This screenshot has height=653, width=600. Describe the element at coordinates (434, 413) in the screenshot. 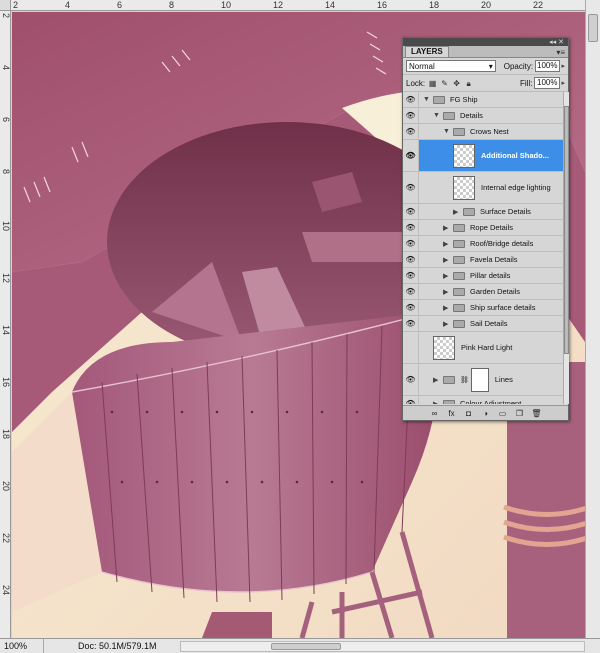

I see `link-layers-icon: ∞` at that location.